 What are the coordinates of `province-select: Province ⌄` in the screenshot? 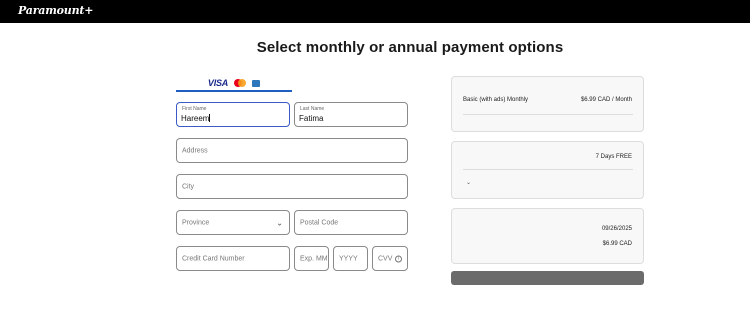 It's located at (233, 222).